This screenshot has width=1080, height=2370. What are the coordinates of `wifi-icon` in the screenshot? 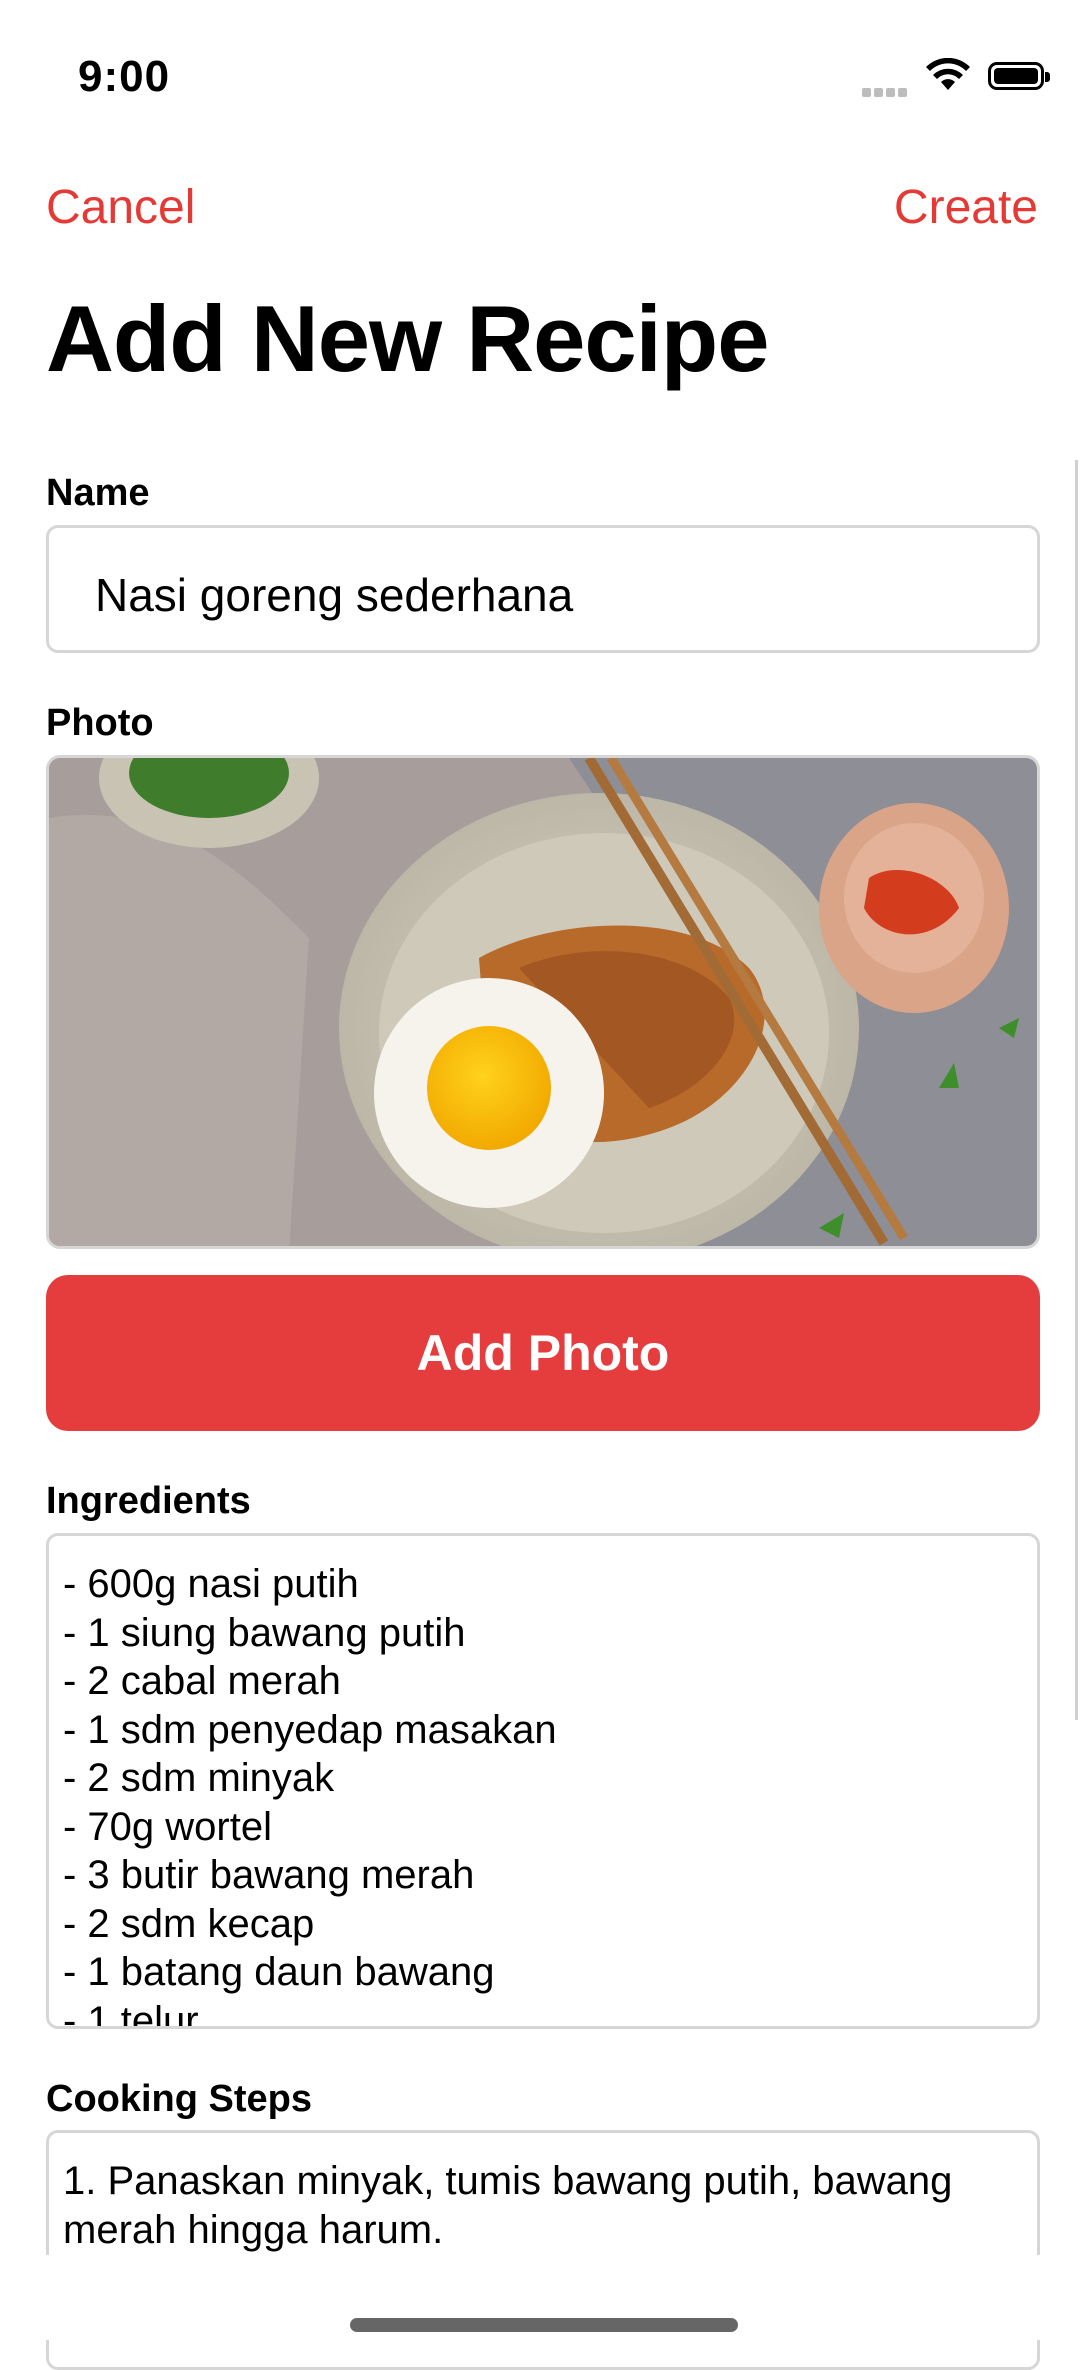 It's located at (948, 77).